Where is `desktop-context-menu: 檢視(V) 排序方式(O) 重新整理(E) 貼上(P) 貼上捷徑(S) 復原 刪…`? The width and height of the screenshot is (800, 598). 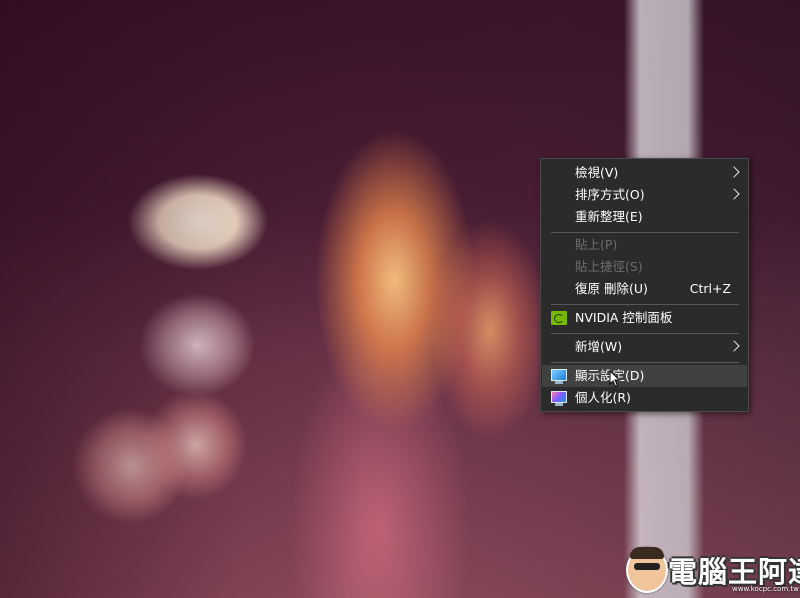
desktop-context-menu: 檢視(V) 排序方式(O) 重新整理(E) 貼上(P) 貼上捷徑(S) 復原 刪… is located at coordinates (644, 285).